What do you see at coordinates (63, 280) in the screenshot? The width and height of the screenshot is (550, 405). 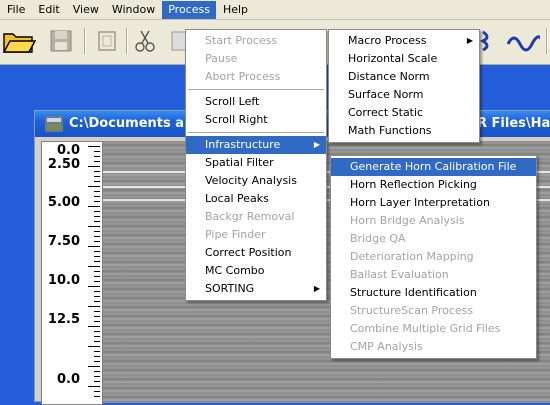 I see `depth-label: 10.0` at bounding box center [63, 280].